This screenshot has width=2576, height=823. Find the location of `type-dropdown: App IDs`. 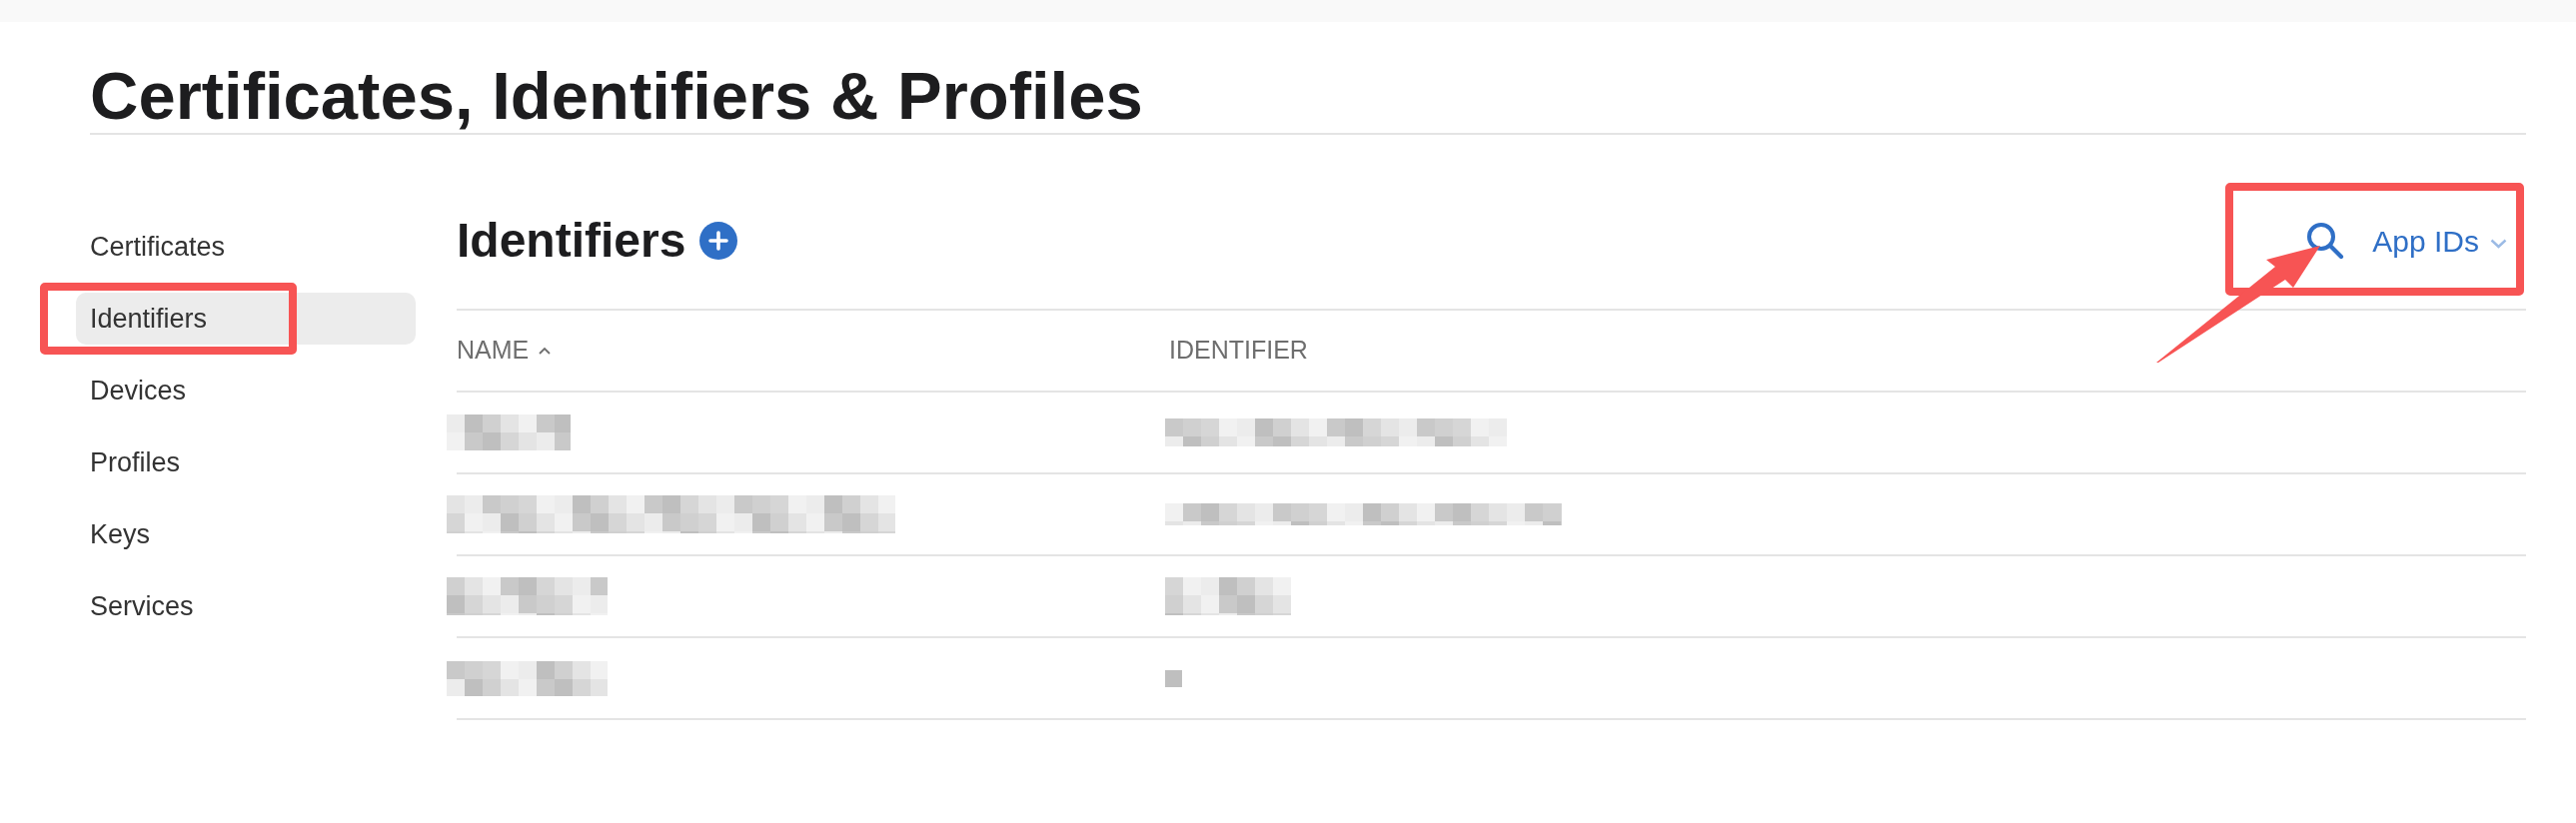

type-dropdown: App IDs is located at coordinates (2439, 241).